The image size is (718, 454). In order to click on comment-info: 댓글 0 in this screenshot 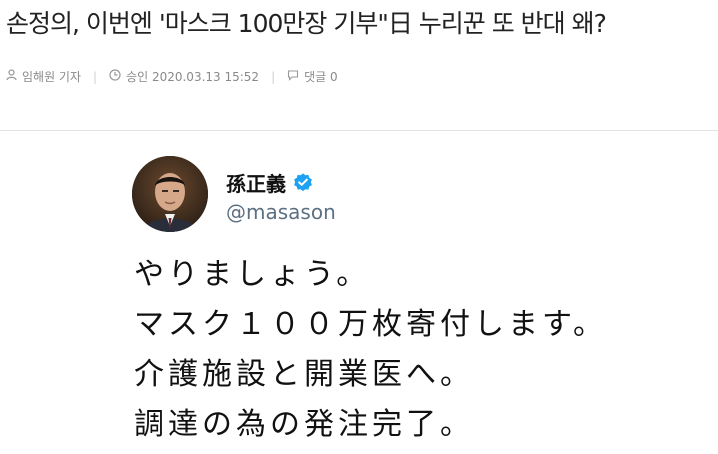, I will do `click(312, 76)`.